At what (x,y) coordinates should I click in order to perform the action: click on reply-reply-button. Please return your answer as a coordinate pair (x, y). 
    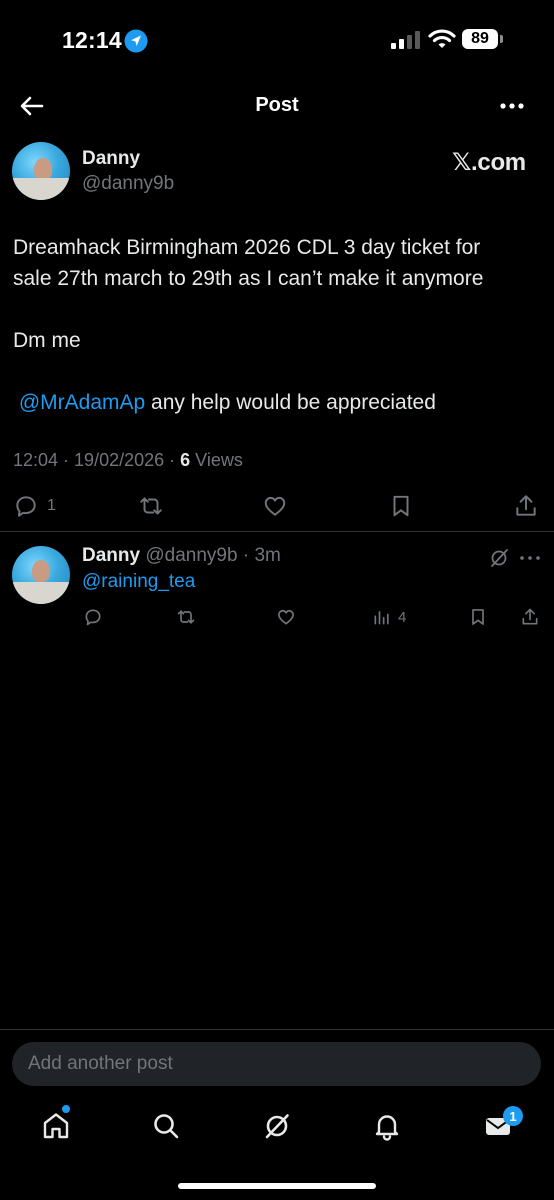
    Looking at the image, I should click on (93, 617).